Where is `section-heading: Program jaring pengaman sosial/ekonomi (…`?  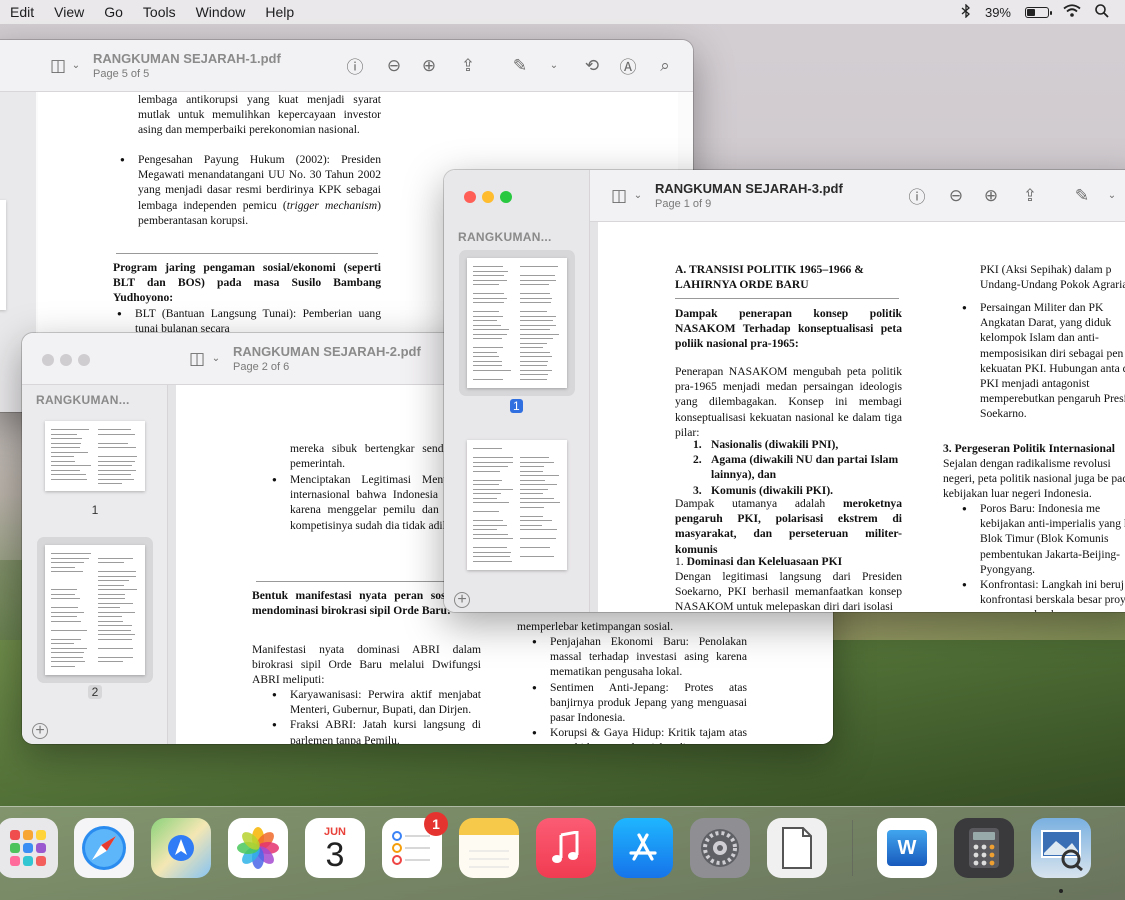 section-heading: Program jaring pengaman sosial/ekonomi (… is located at coordinates (247, 283).